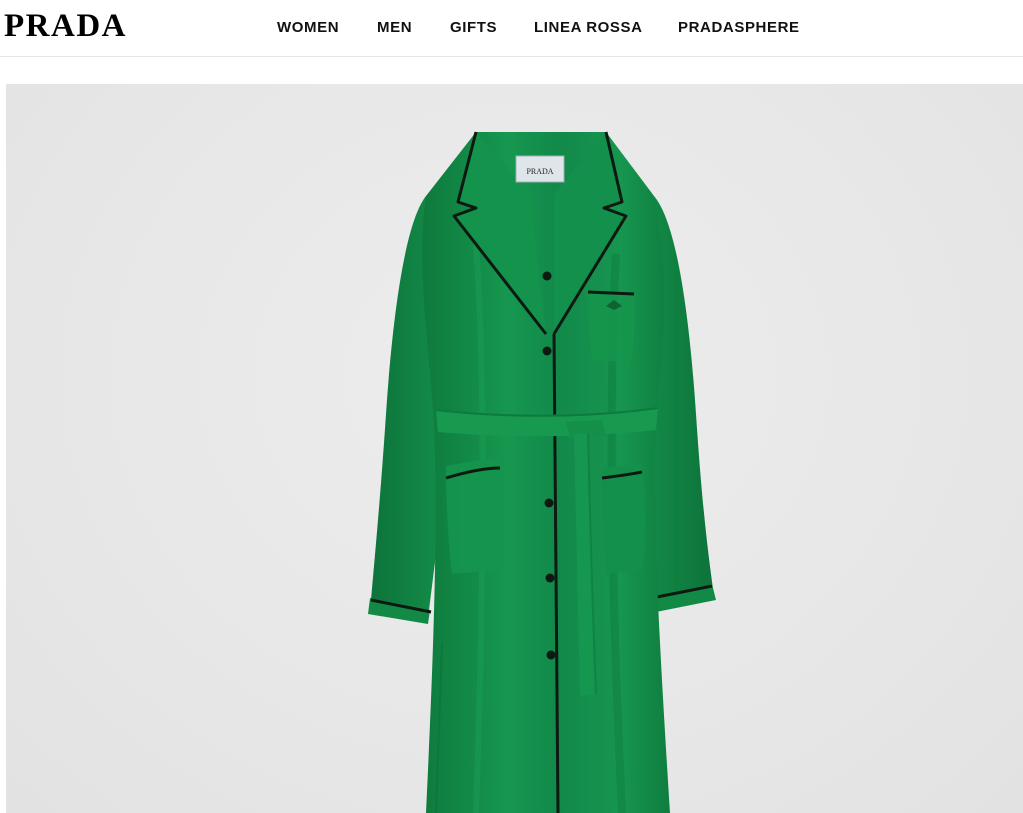 Image resolution: width=1023 pixels, height=813 pixels. Describe the element at coordinates (308, 28) in the screenshot. I see `nav-item-women: WOMEN` at that location.